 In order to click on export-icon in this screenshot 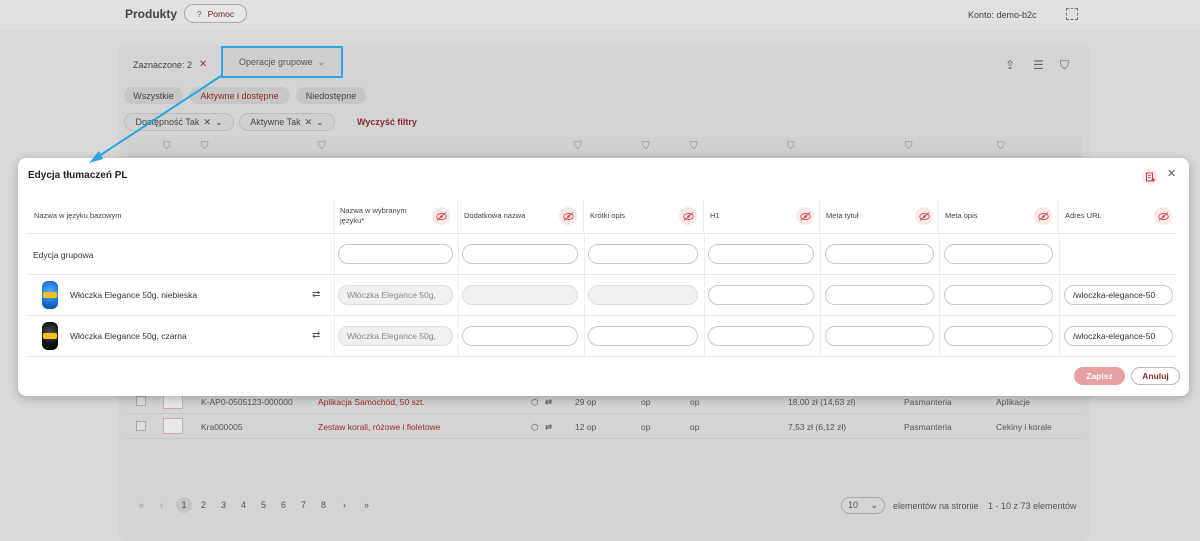, I will do `click(1150, 177)`.